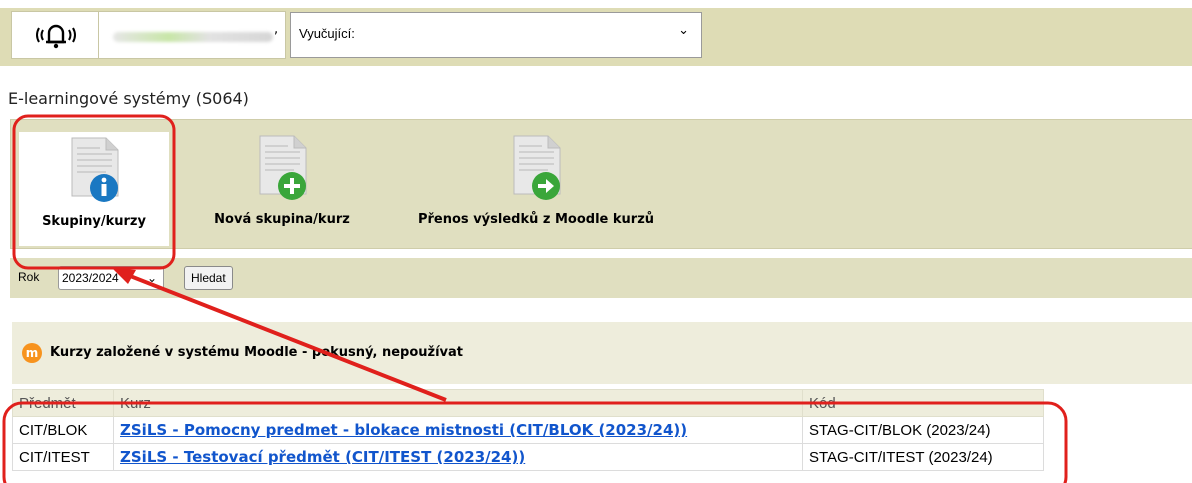 This screenshot has width=1192, height=483. I want to click on new-group-course-button: Nová skupina/kurz, so click(282, 180).